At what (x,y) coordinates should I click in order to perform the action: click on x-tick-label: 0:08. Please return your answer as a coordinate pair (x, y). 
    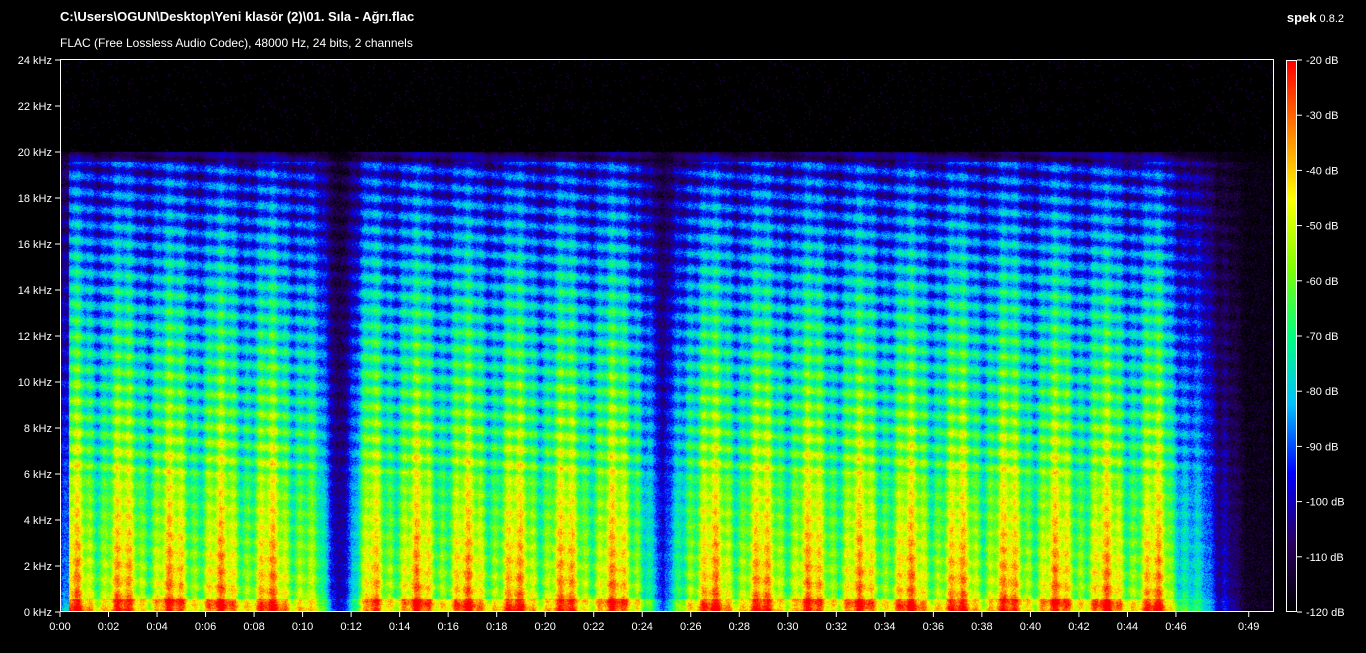
    Looking at the image, I should click on (253, 627).